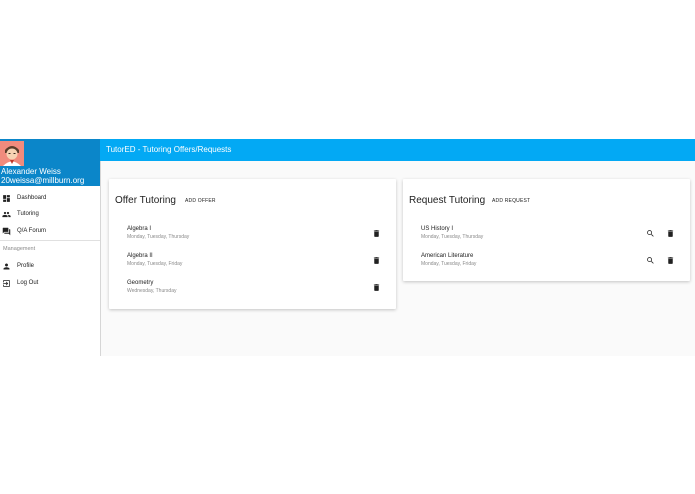  I want to click on add-offer-button: ADD OFFER, so click(200, 201).